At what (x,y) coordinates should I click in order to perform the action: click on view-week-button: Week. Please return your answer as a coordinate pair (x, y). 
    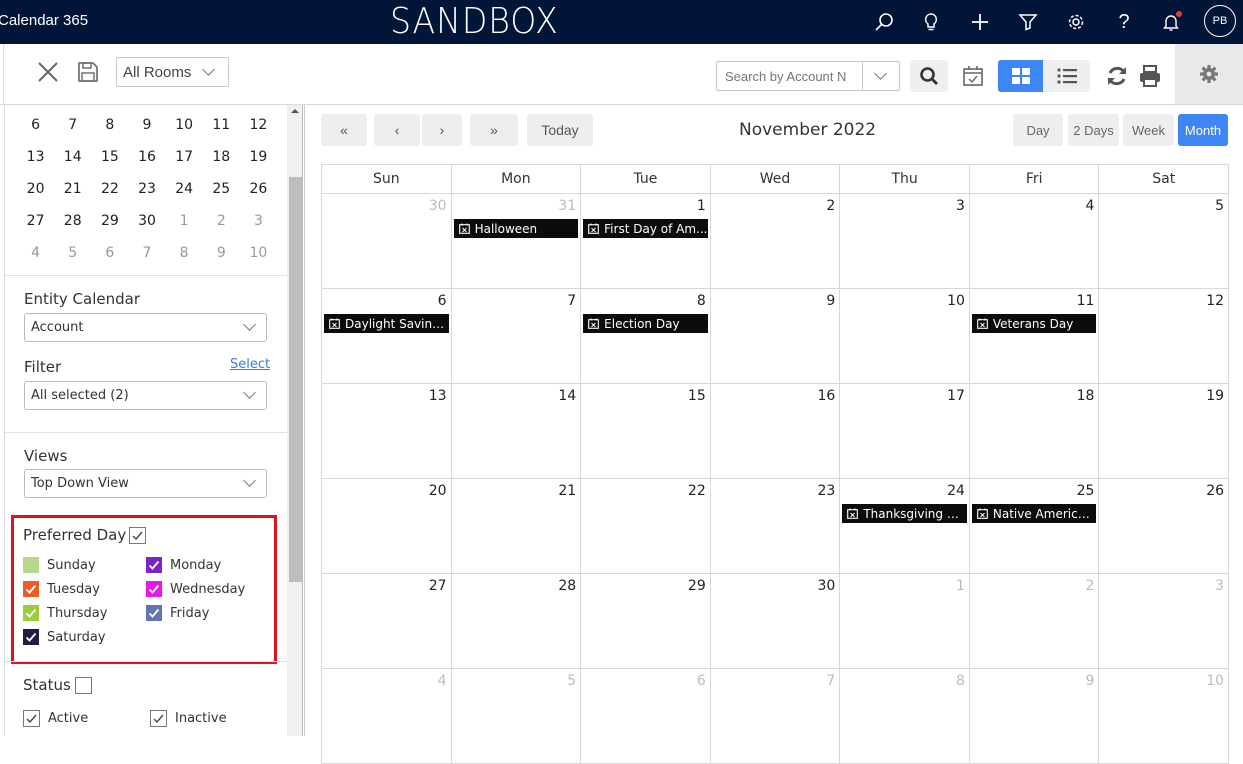
    Looking at the image, I should click on (1148, 130).